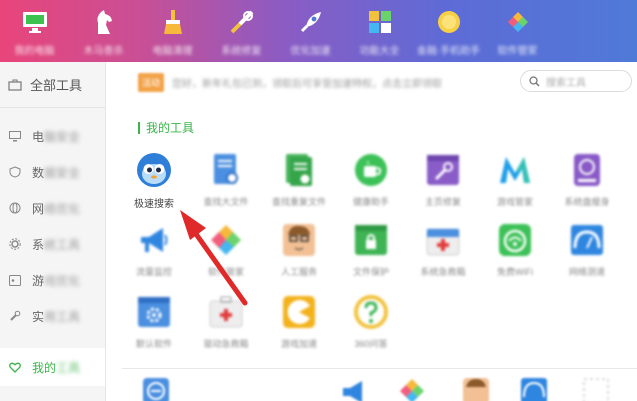  What do you see at coordinates (154, 204) in the screenshot?
I see `tool-label: 极速搜索` at bounding box center [154, 204].